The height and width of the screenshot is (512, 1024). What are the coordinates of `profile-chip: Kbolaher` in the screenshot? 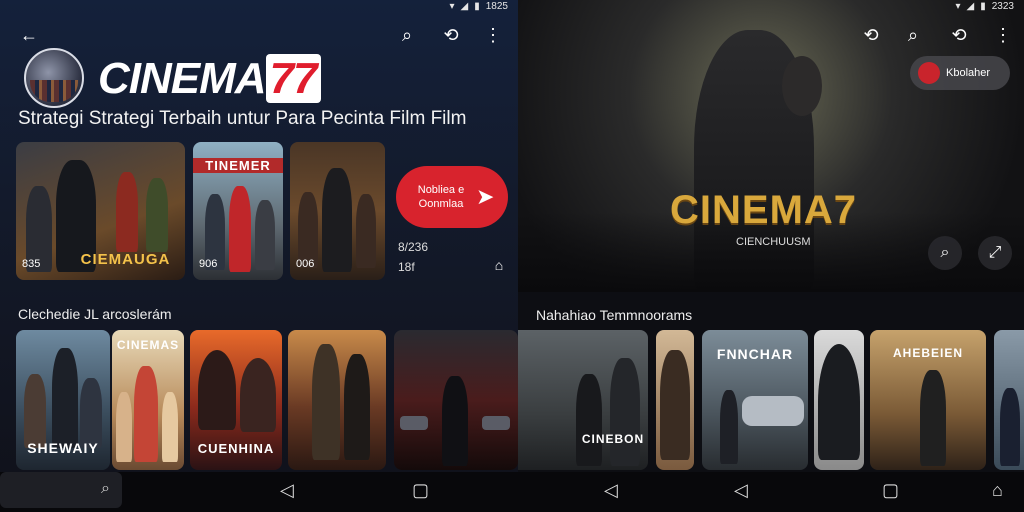 It's located at (960, 73).